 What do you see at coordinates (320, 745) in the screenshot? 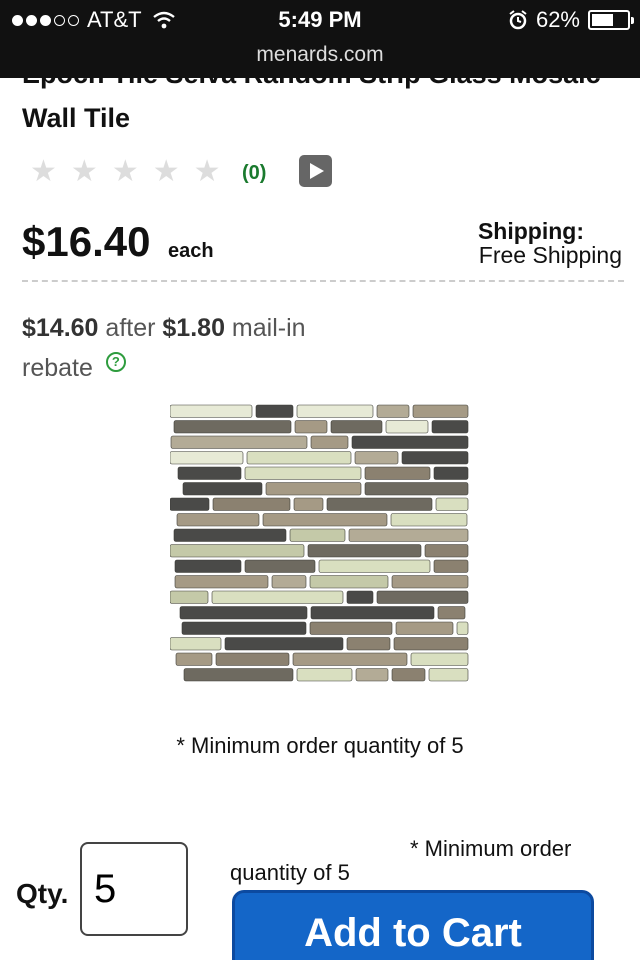
I see `min-order-note: * Minimum order quantity of 5` at bounding box center [320, 745].